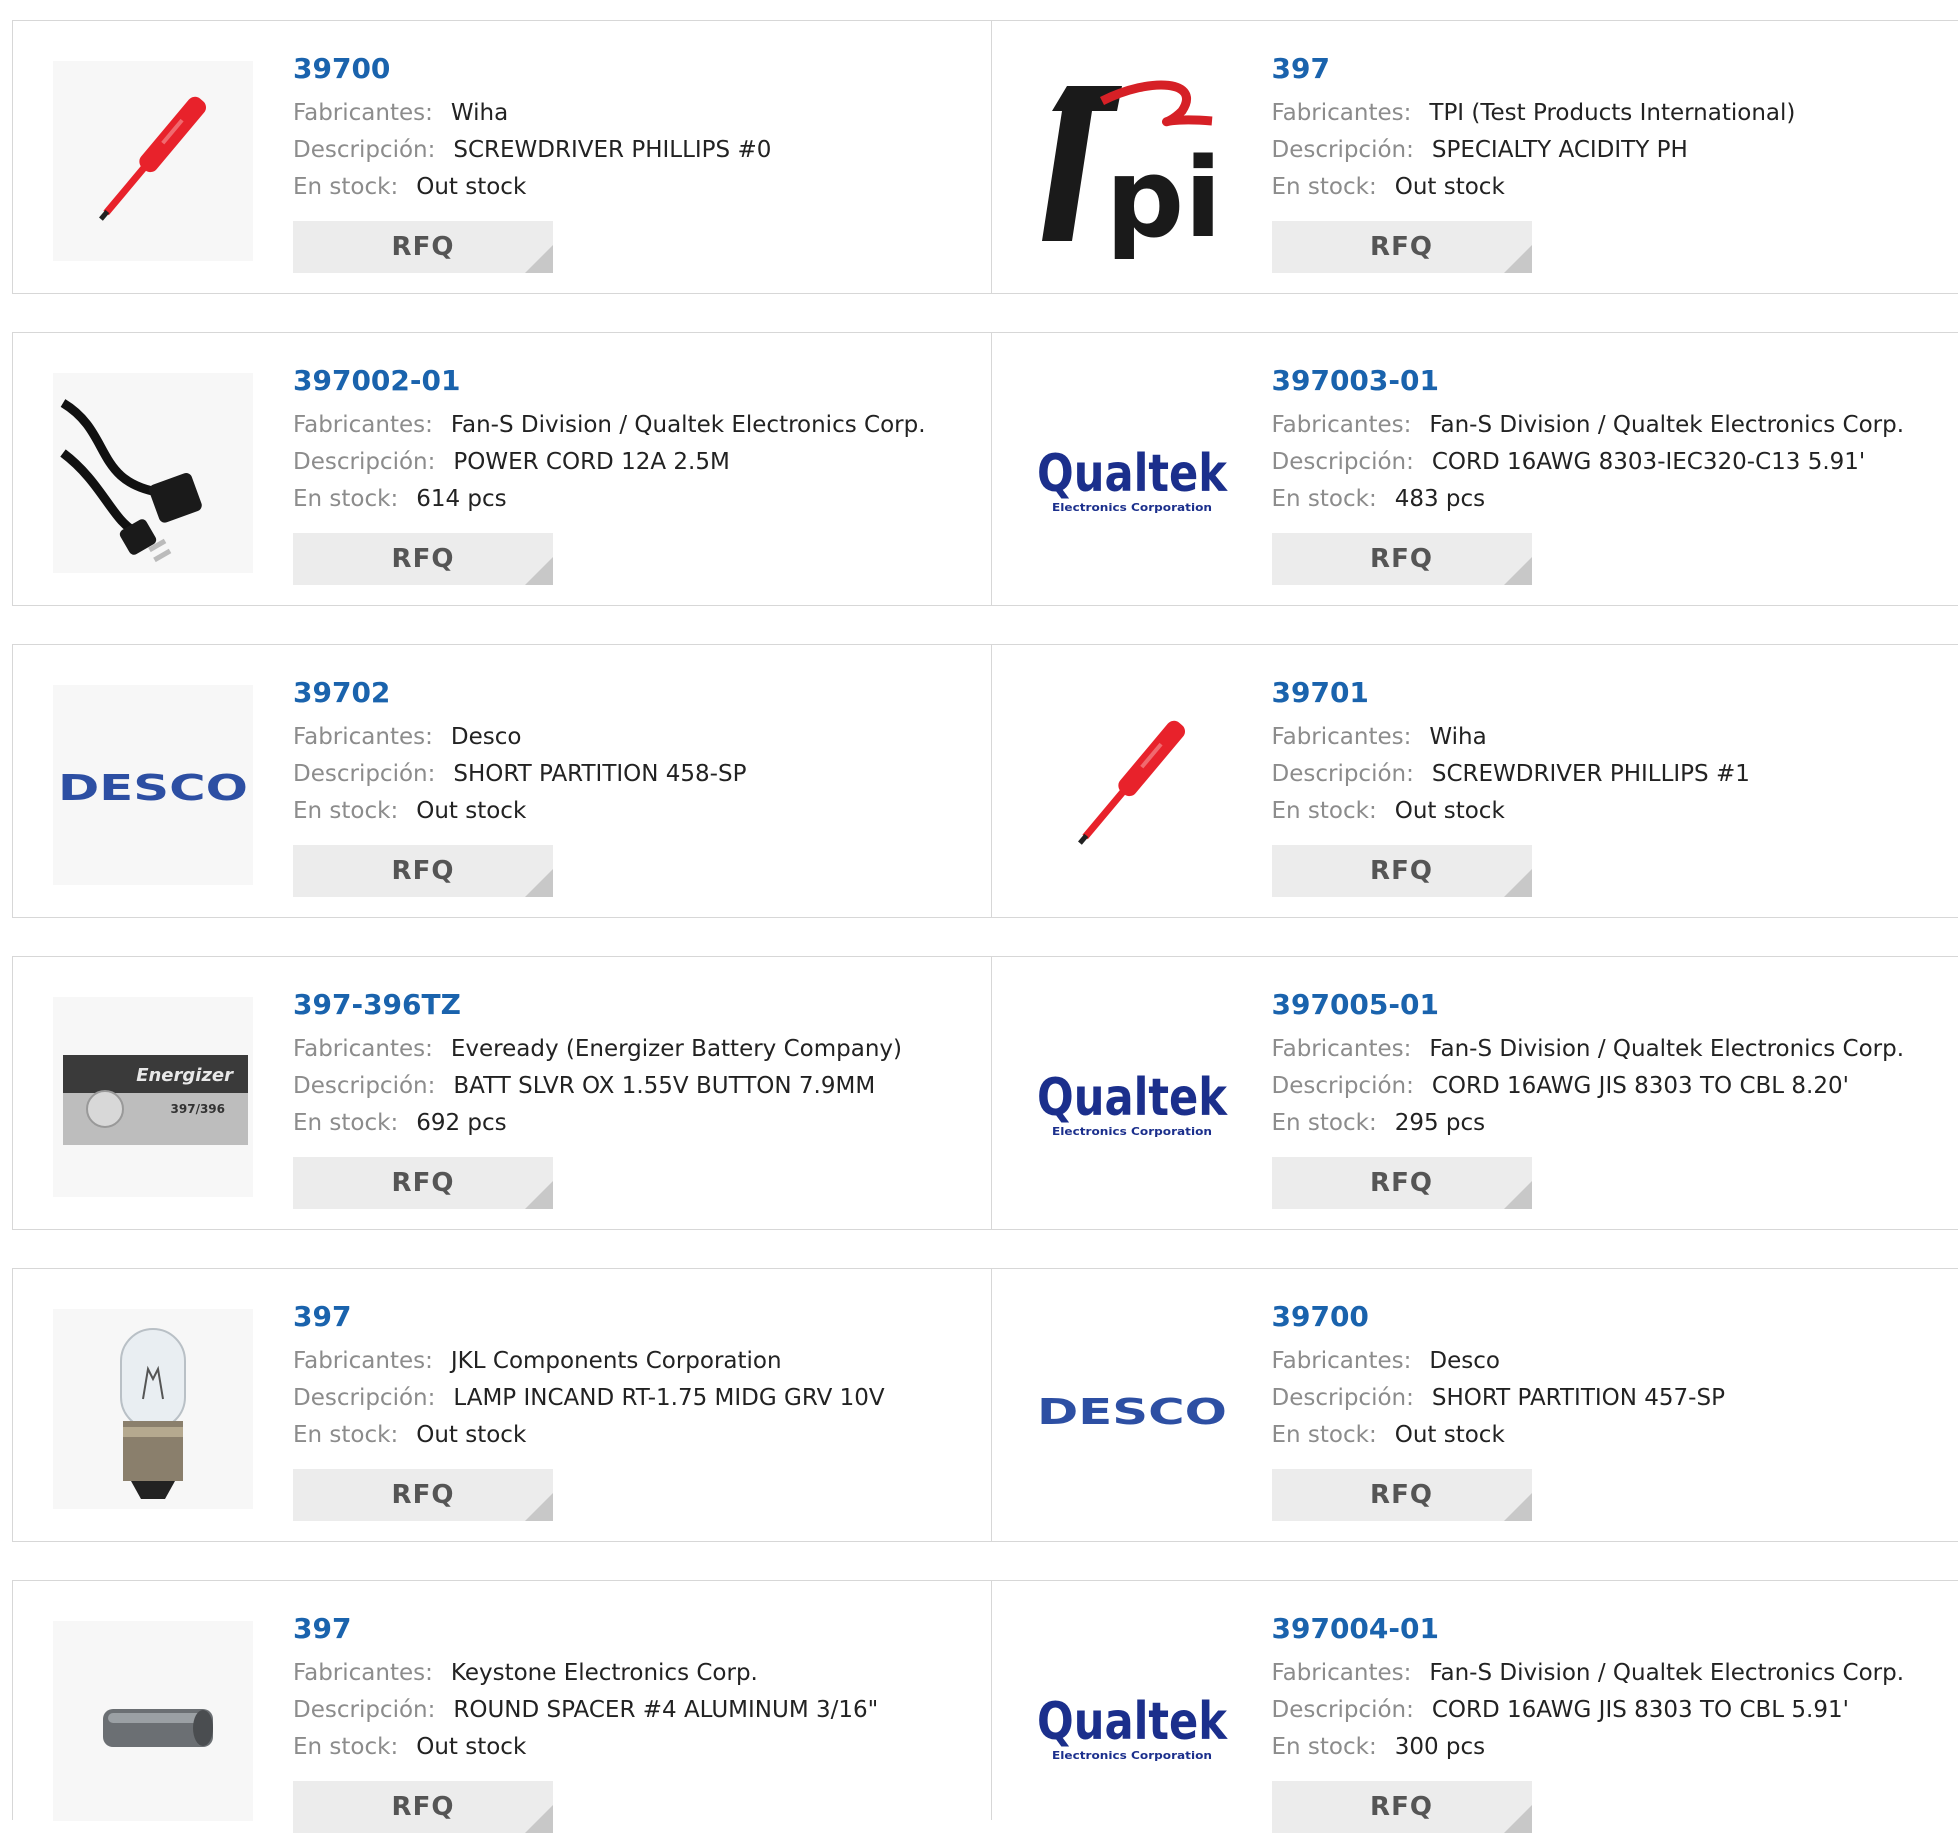 The height and width of the screenshot is (1839, 1958). I want to click on description-value: CORD 16AWG 8303-IEC320-C13 5.91', so click(1648, 462).